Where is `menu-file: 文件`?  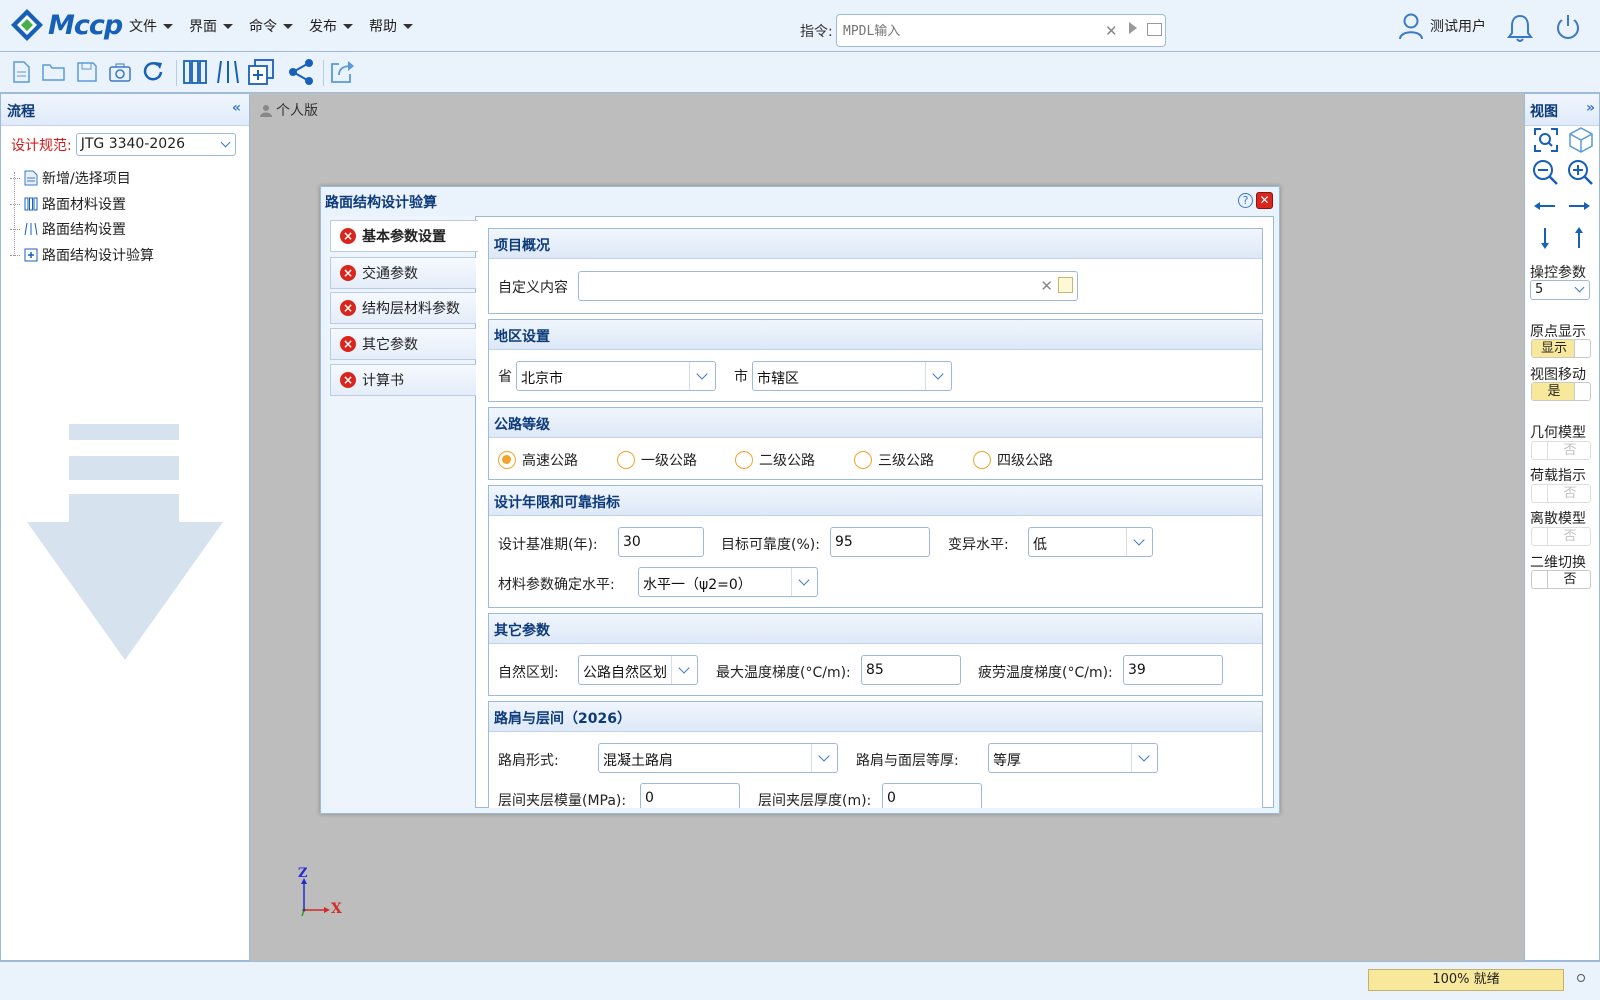 menu-file: 文件 is located at coordinates (151, 26).